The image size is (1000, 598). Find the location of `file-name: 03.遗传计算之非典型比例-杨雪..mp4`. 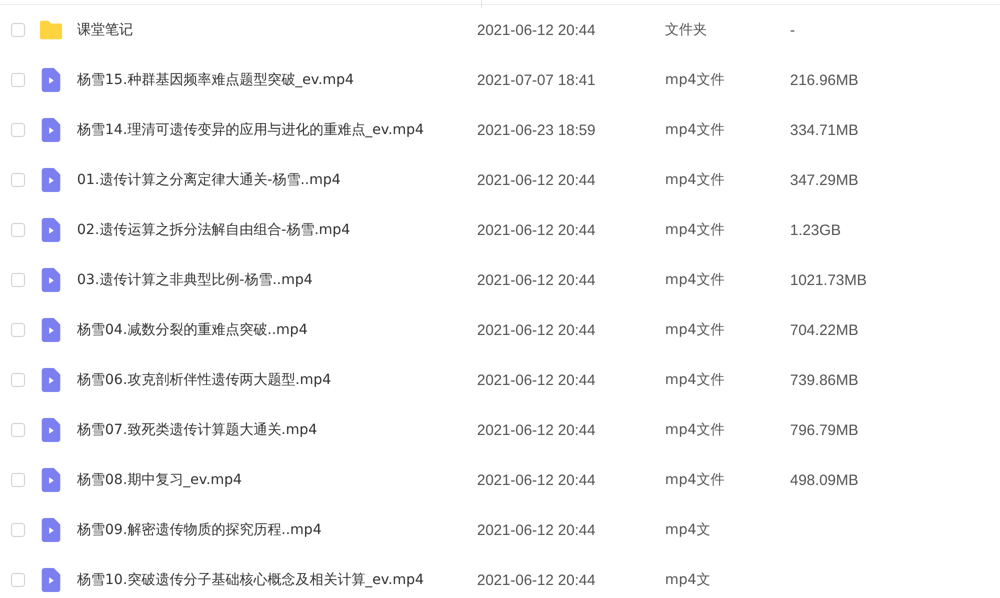

file-name: 03.遗传计算之非典型比例-杨雪..mp4 is located at coordinates (277, 280).